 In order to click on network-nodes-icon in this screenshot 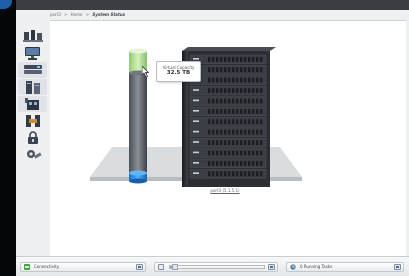, I will do `click(32, 36)`.